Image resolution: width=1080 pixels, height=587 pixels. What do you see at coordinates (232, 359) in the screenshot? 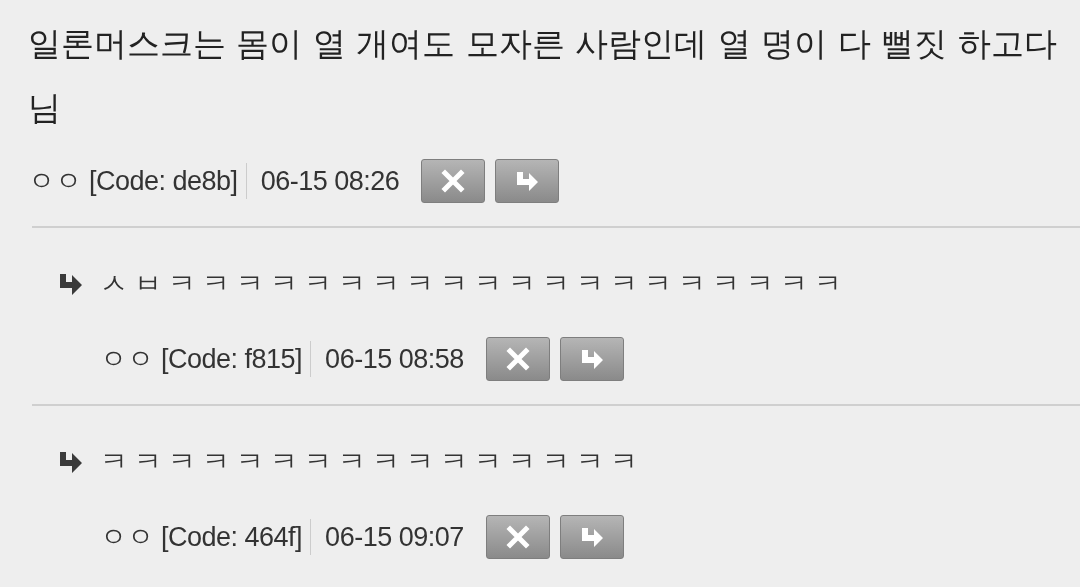
I see `user-code: [Code: f815]` at bounding box center [232, 359].